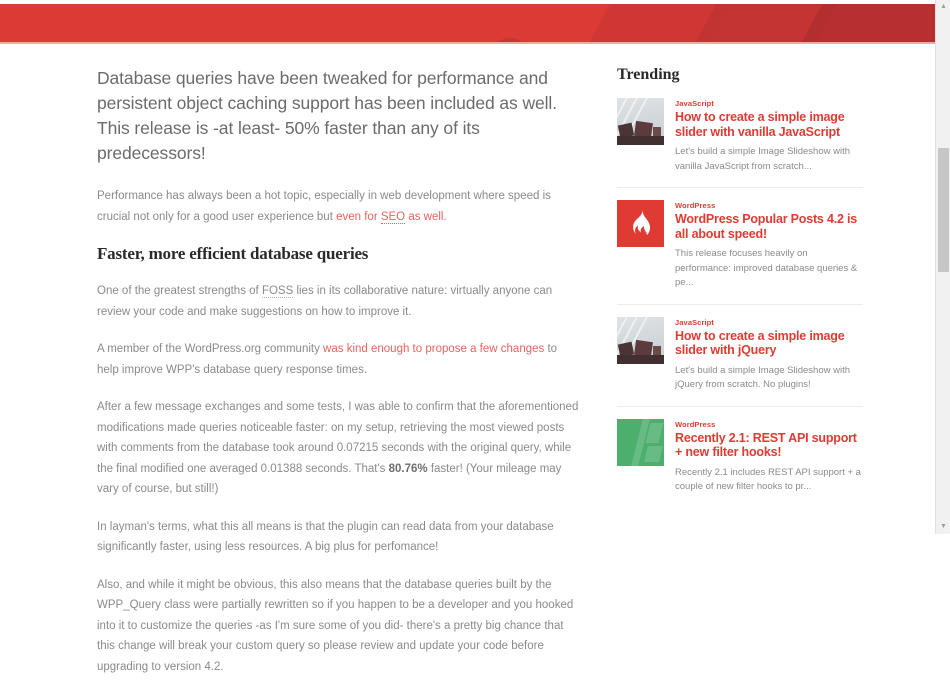  Describe the element at coordinates (640, 442) in the screenshot. I see `post-thumbnail-graphic` at that location.